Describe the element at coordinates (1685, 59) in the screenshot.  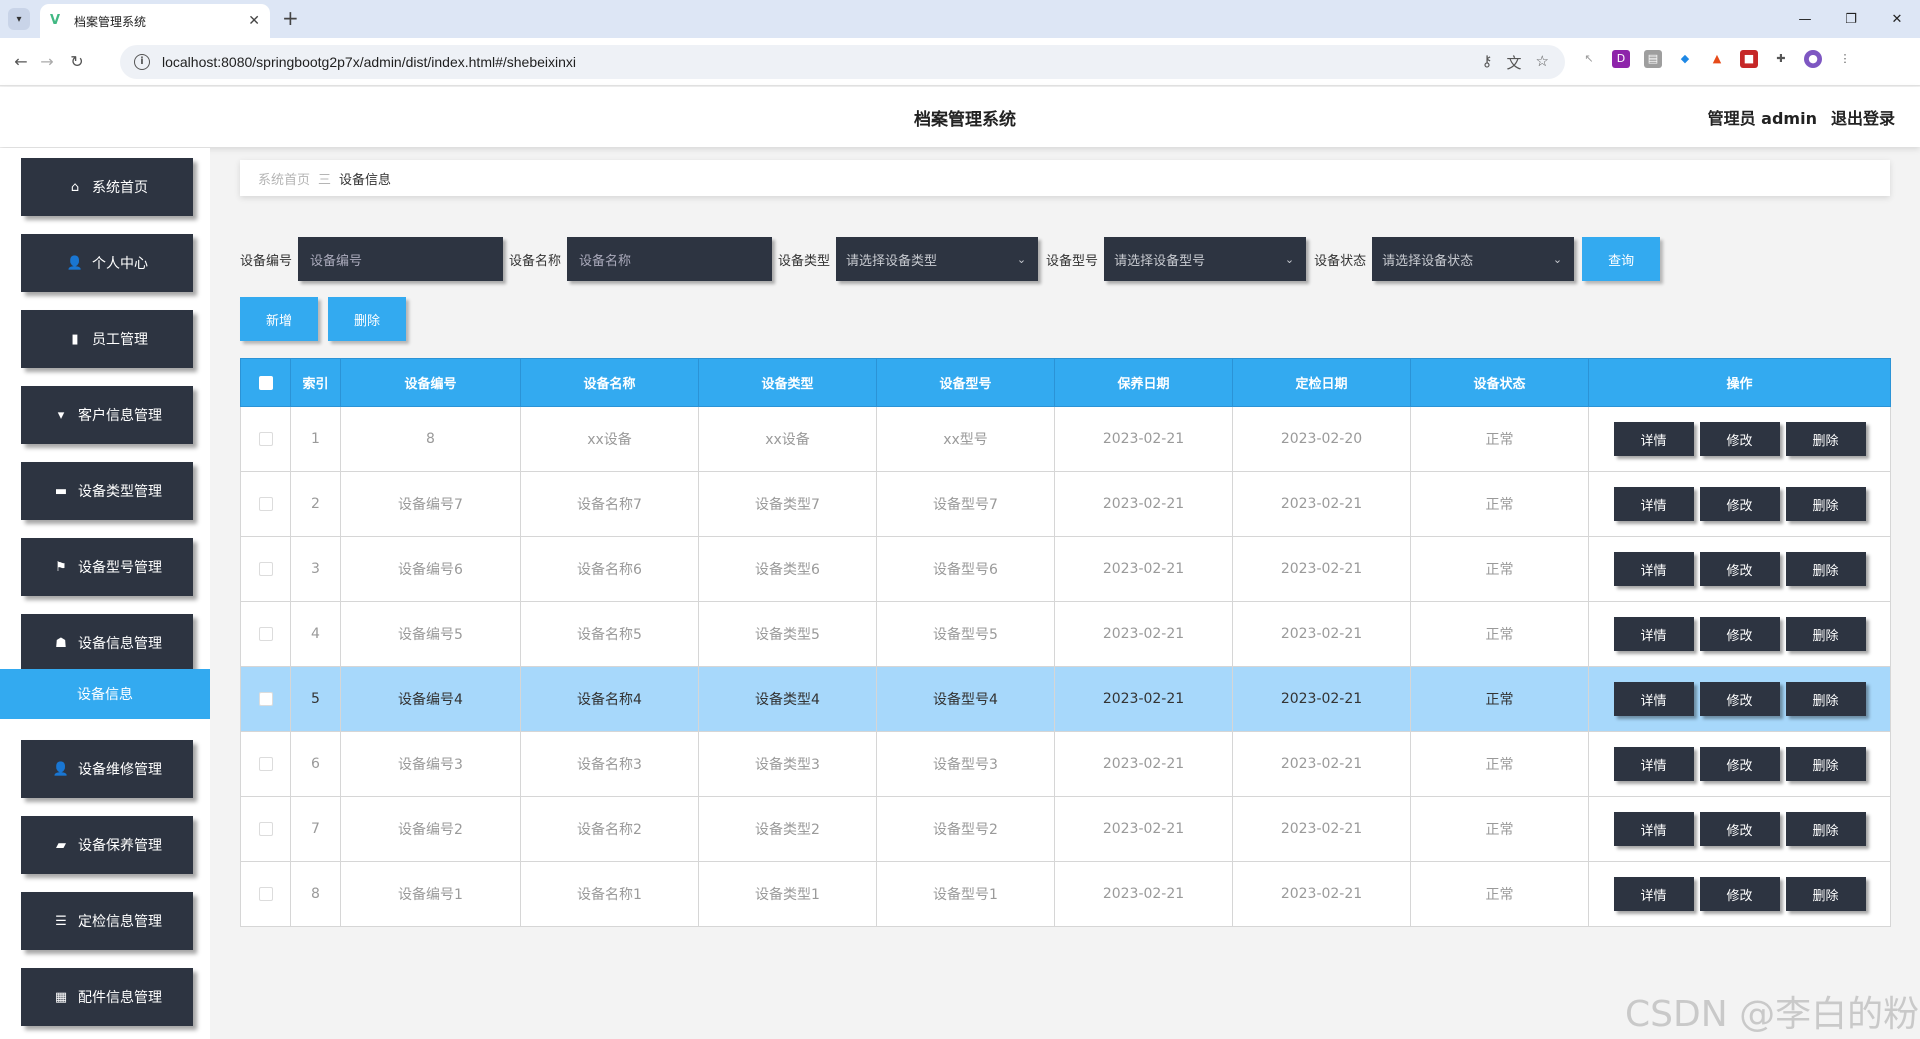
I see `blue-ext-icon: ◆` at that location.